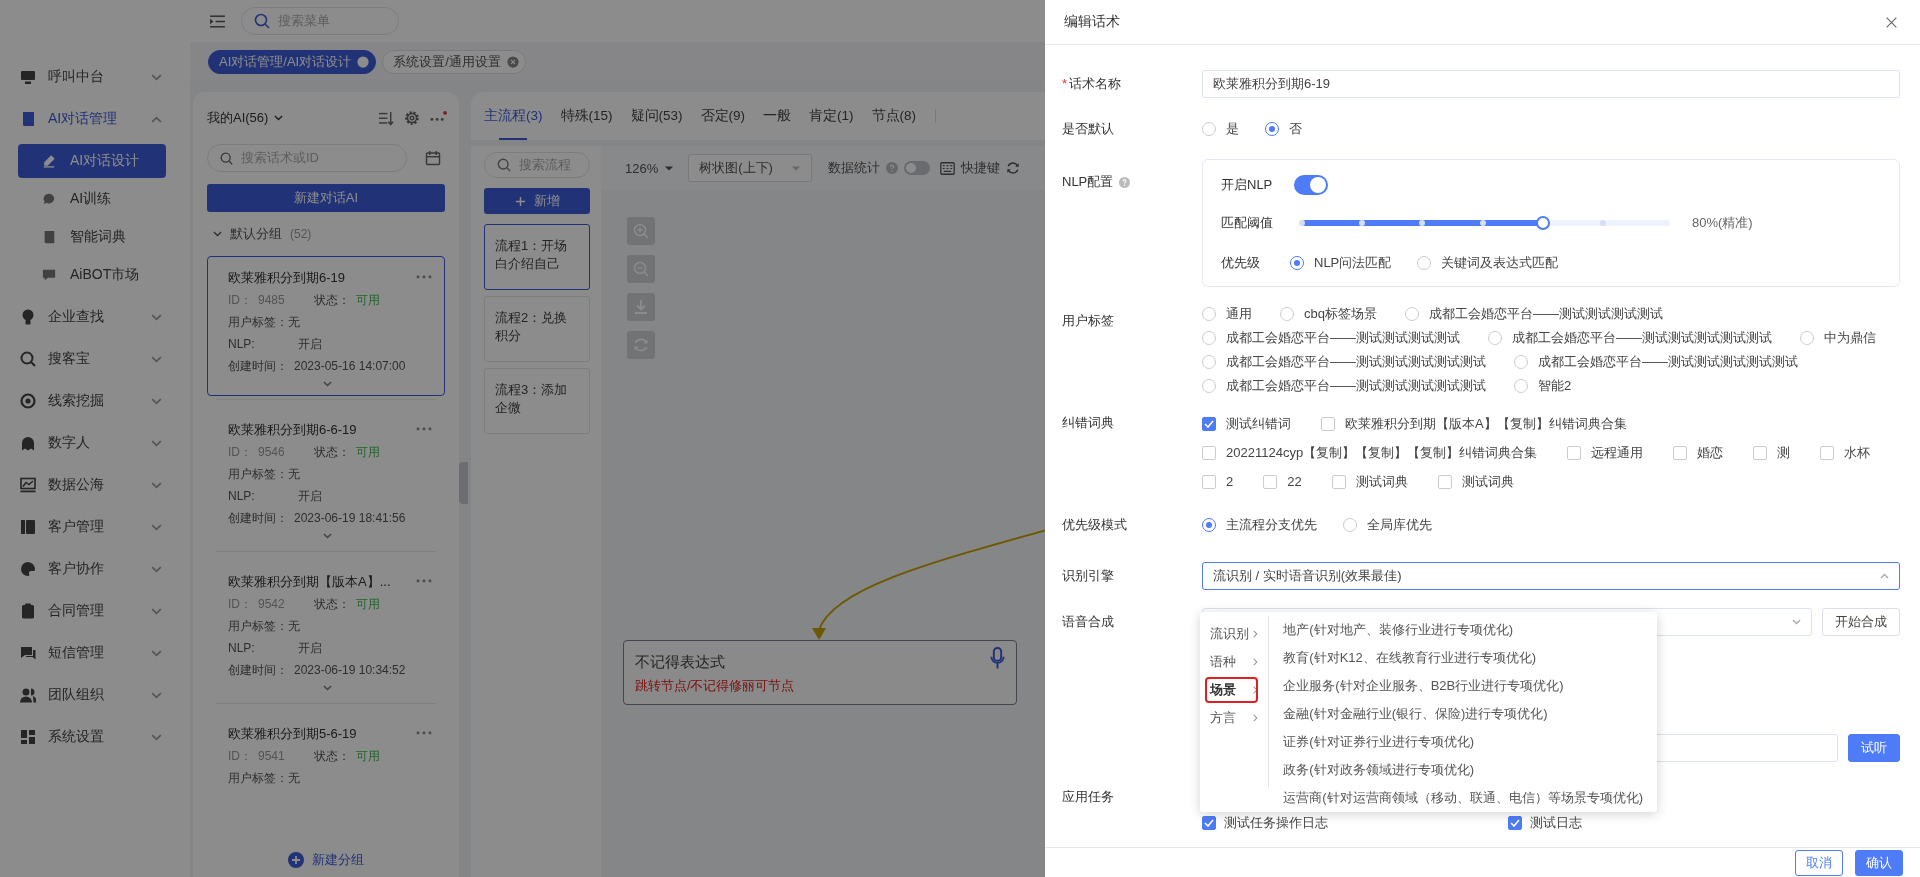  Describe the element at coordinates (854, 168) in the screenshot. I see `stats-label: 数据统计` at that location.